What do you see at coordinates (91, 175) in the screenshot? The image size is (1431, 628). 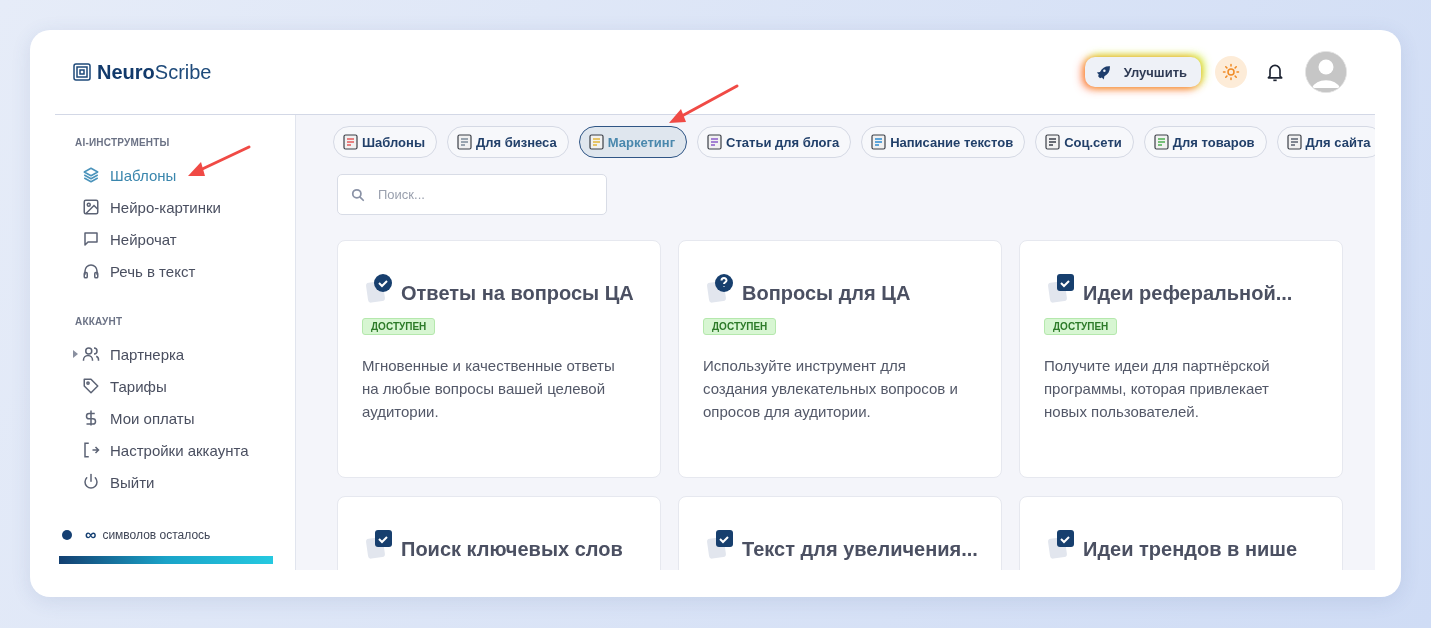 I see `layers-icon` at bounding box center [91, 175].